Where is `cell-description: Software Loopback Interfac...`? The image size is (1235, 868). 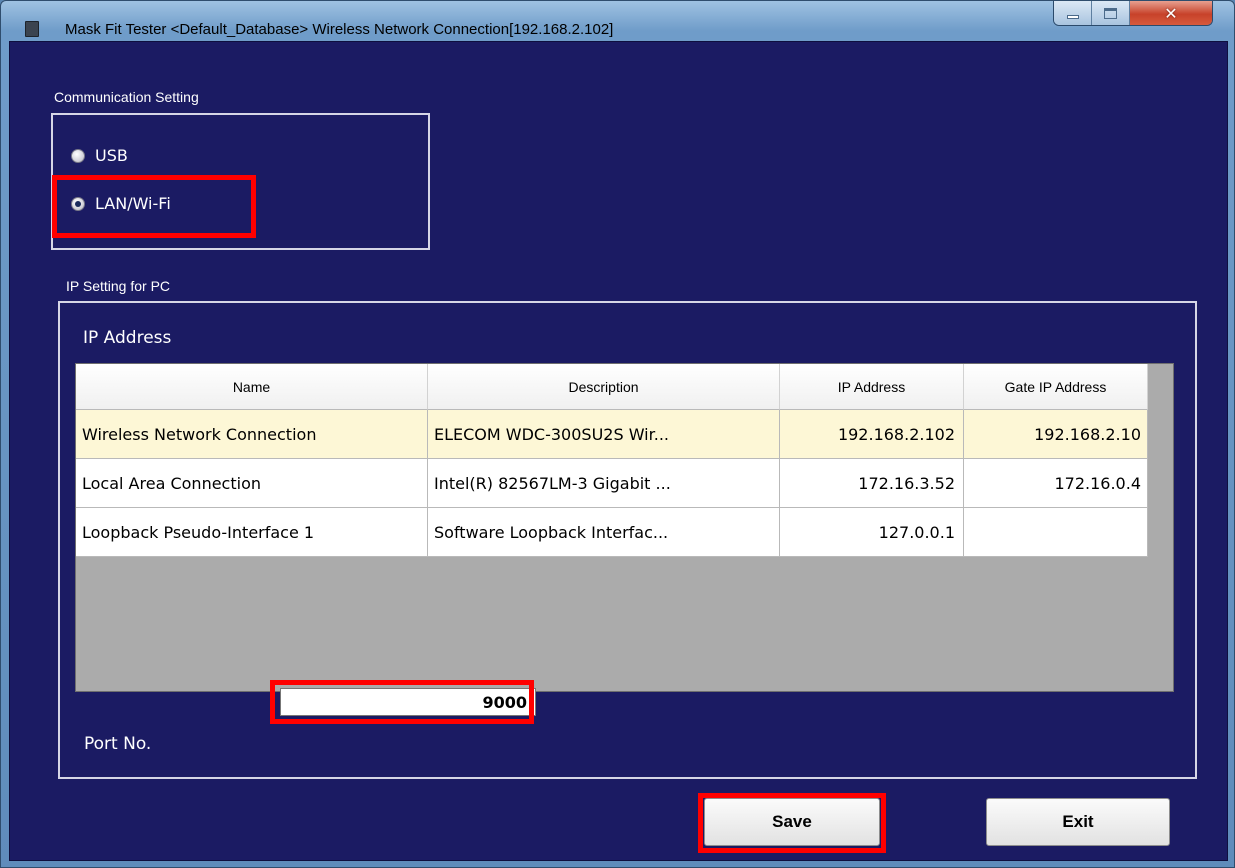
cell-description: Software Loopback Interfac... is located at coordinates (604, 532).